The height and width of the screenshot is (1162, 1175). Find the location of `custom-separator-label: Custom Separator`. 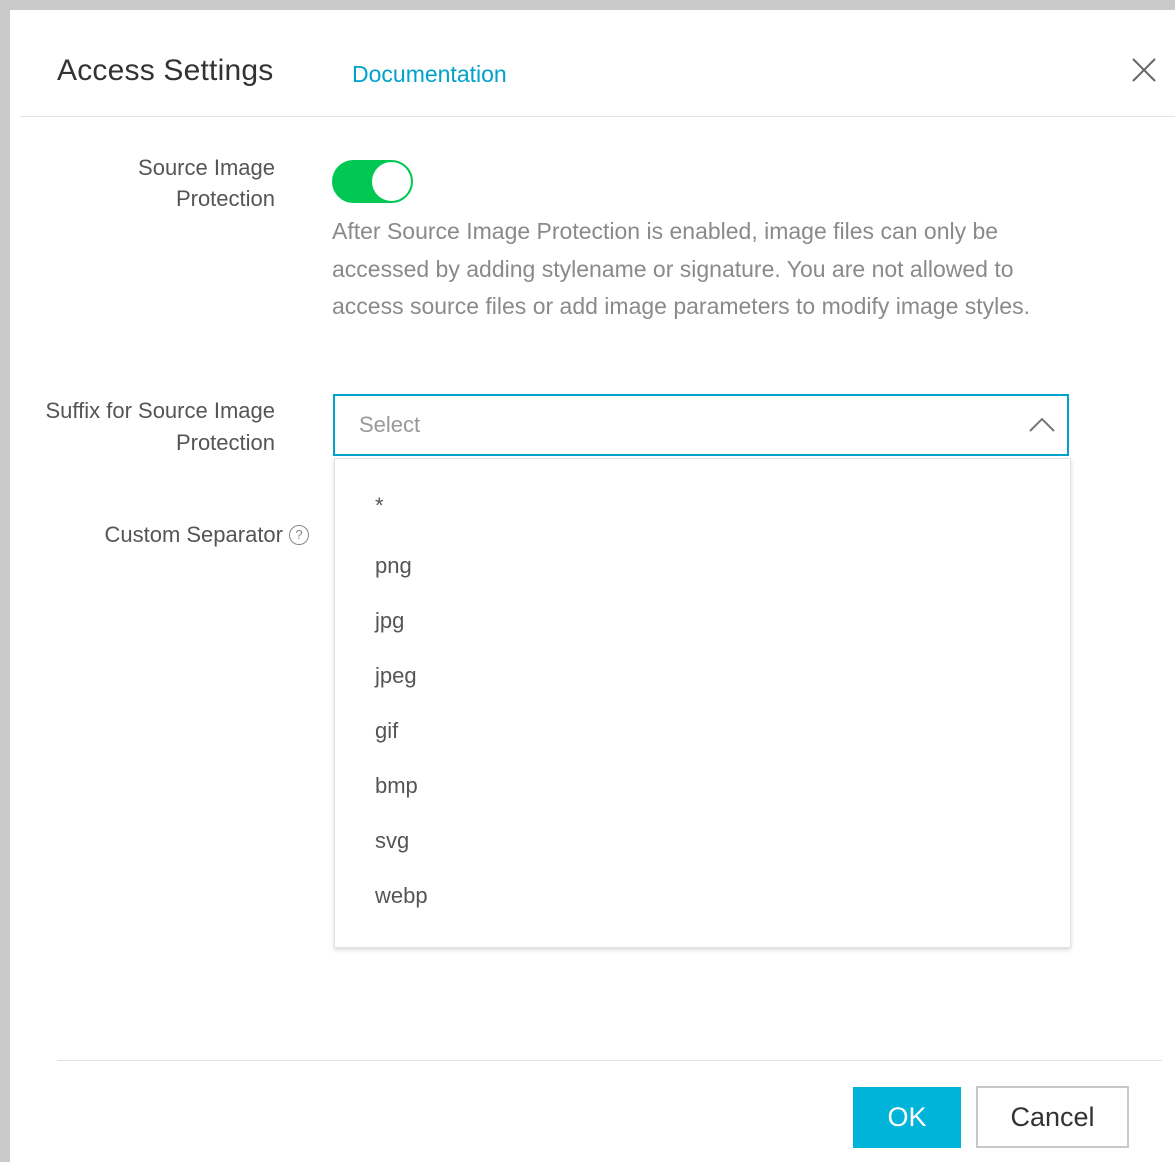

custom-separator-label: Custom Separator is located at coordinates (193, 534).